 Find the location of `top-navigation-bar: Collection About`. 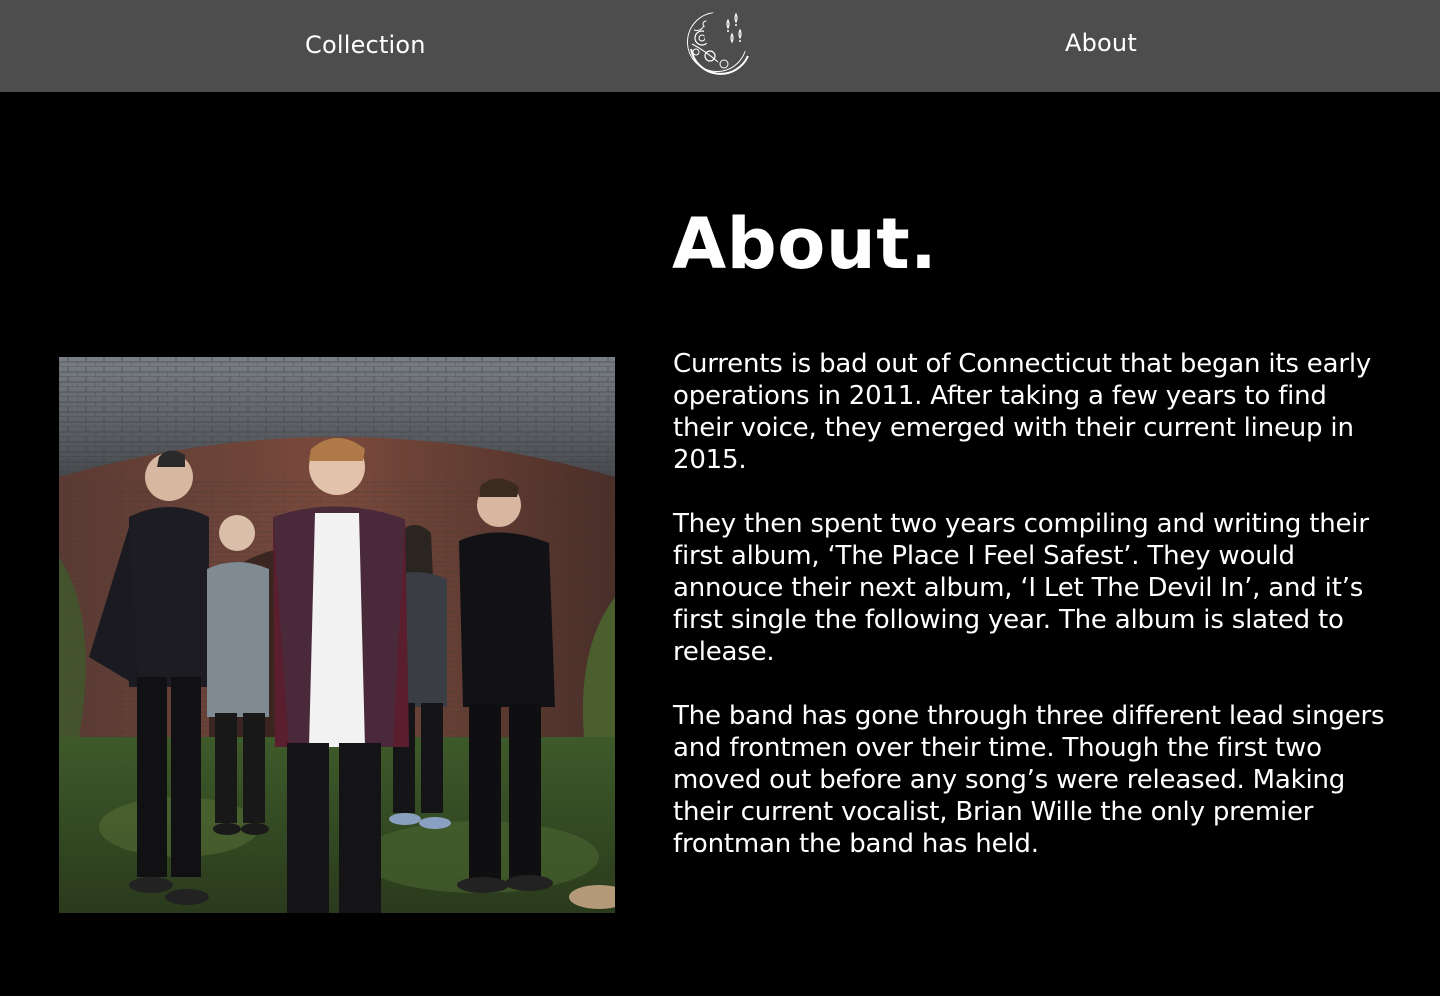

top-navigation-bar: Collection About is located at coordinates (720, 46).